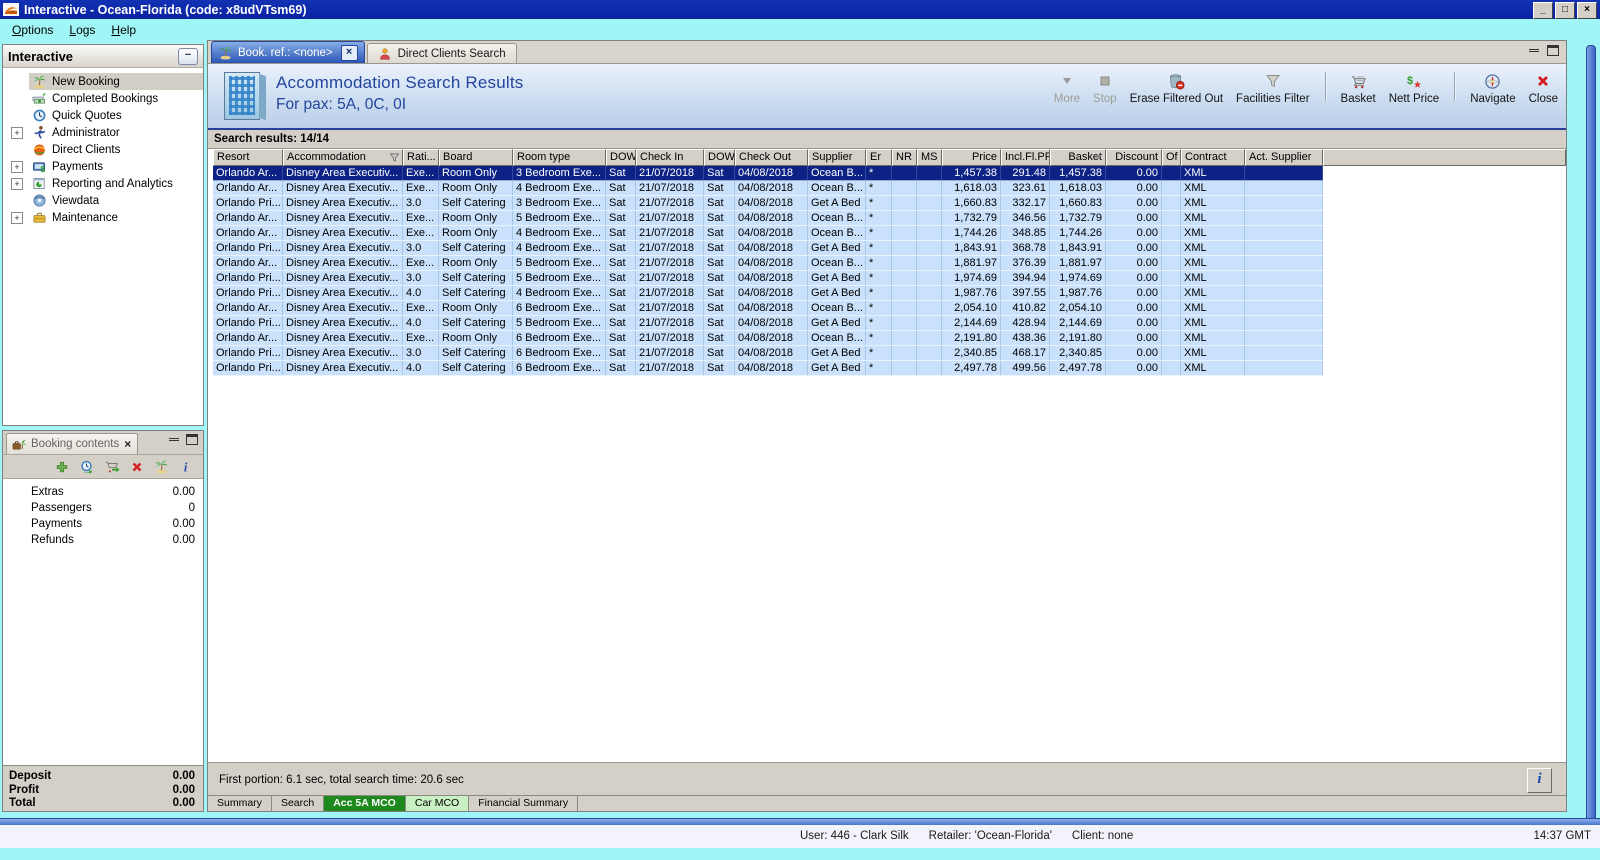 This screenshot has height=860, width=1600. I want to click on status-client: Client: none, so click(1102, 836).